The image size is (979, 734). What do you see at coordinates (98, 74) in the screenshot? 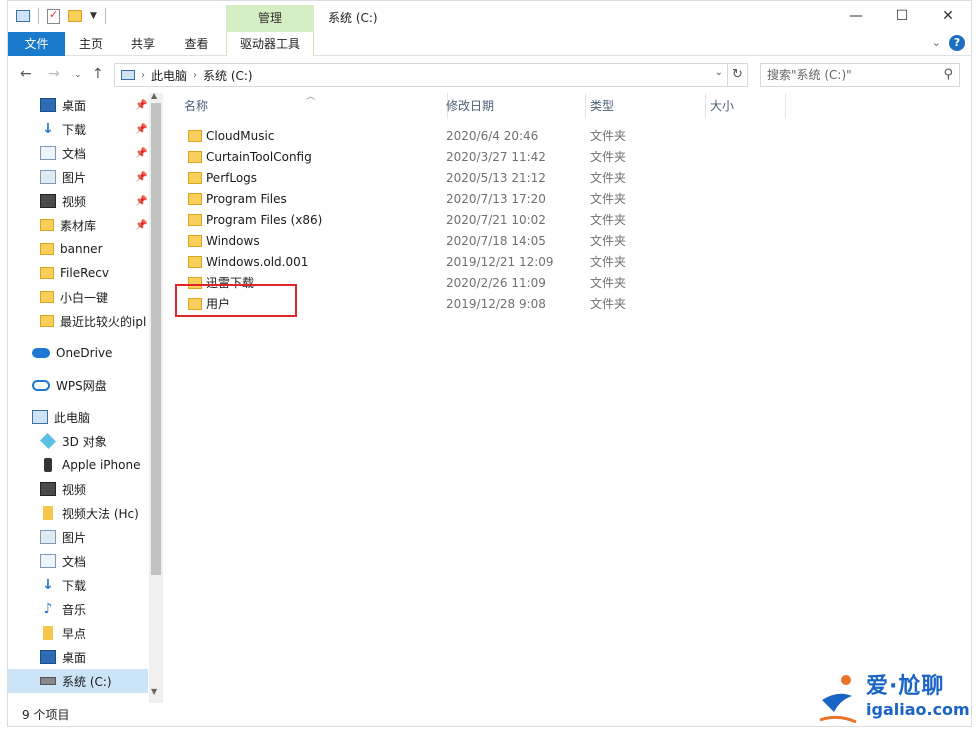
I see `up-arrow-icon: ↑` at bounding box center [98, 74].